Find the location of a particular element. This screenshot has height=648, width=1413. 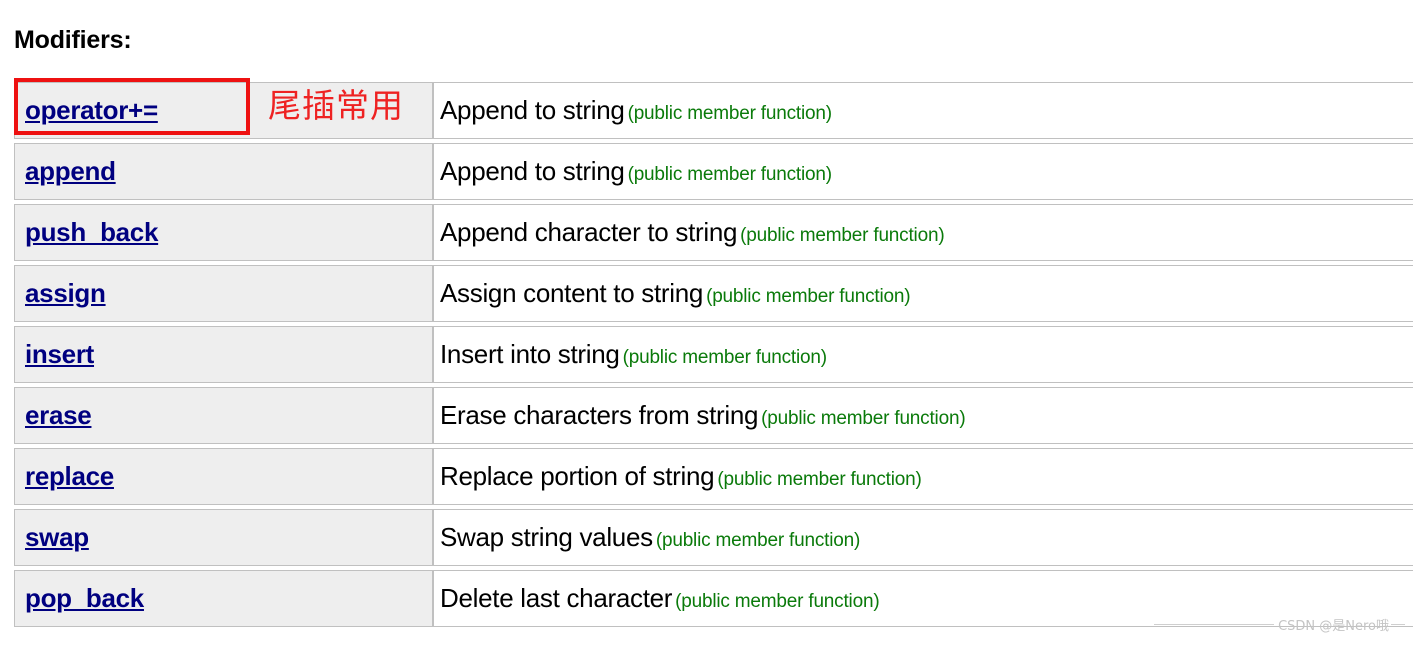

member-link-erase: erase is located at coordinates (58, 415).